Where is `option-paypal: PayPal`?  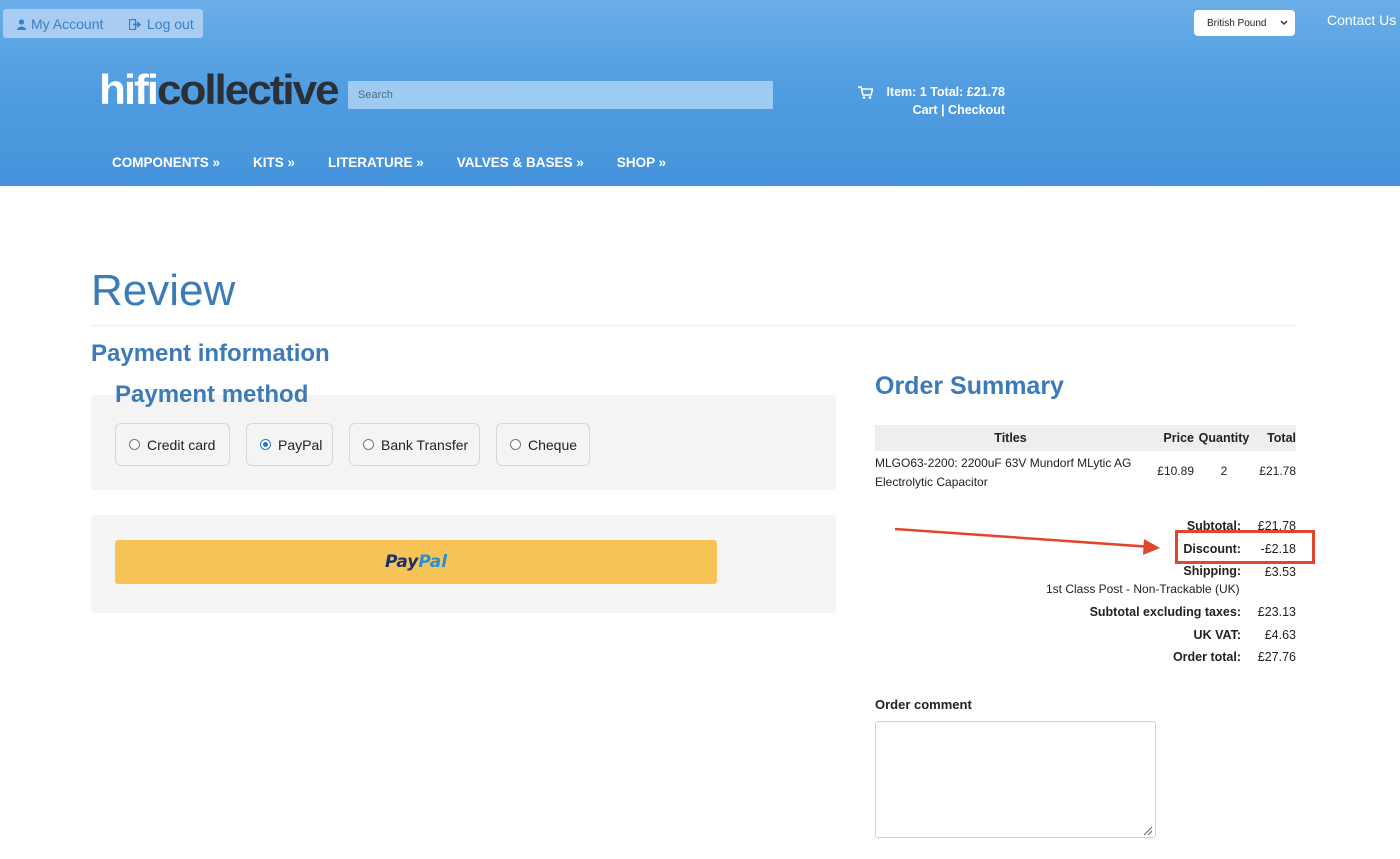 option-paypal: PayPal is located at coordinates (289, 444).